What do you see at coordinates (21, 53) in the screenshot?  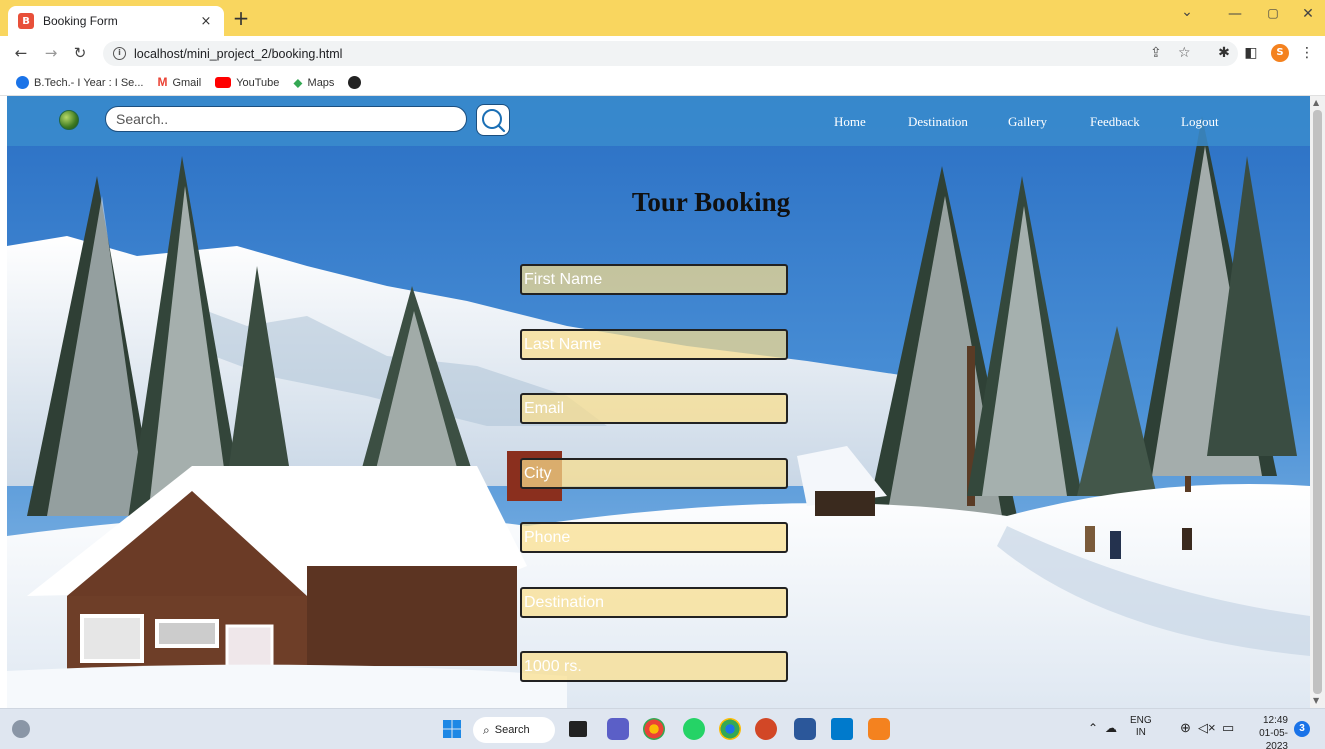 I see `back-arrow-icon: ←` at bounding box center [21, 53].